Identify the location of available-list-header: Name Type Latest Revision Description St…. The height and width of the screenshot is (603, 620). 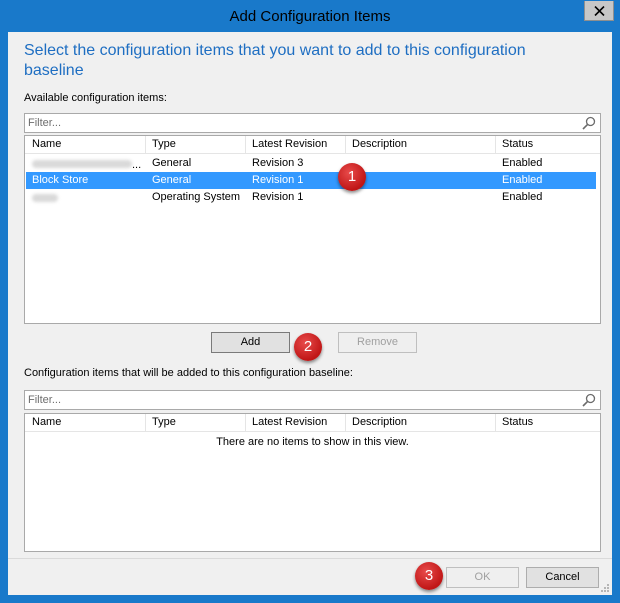
(312, 145).